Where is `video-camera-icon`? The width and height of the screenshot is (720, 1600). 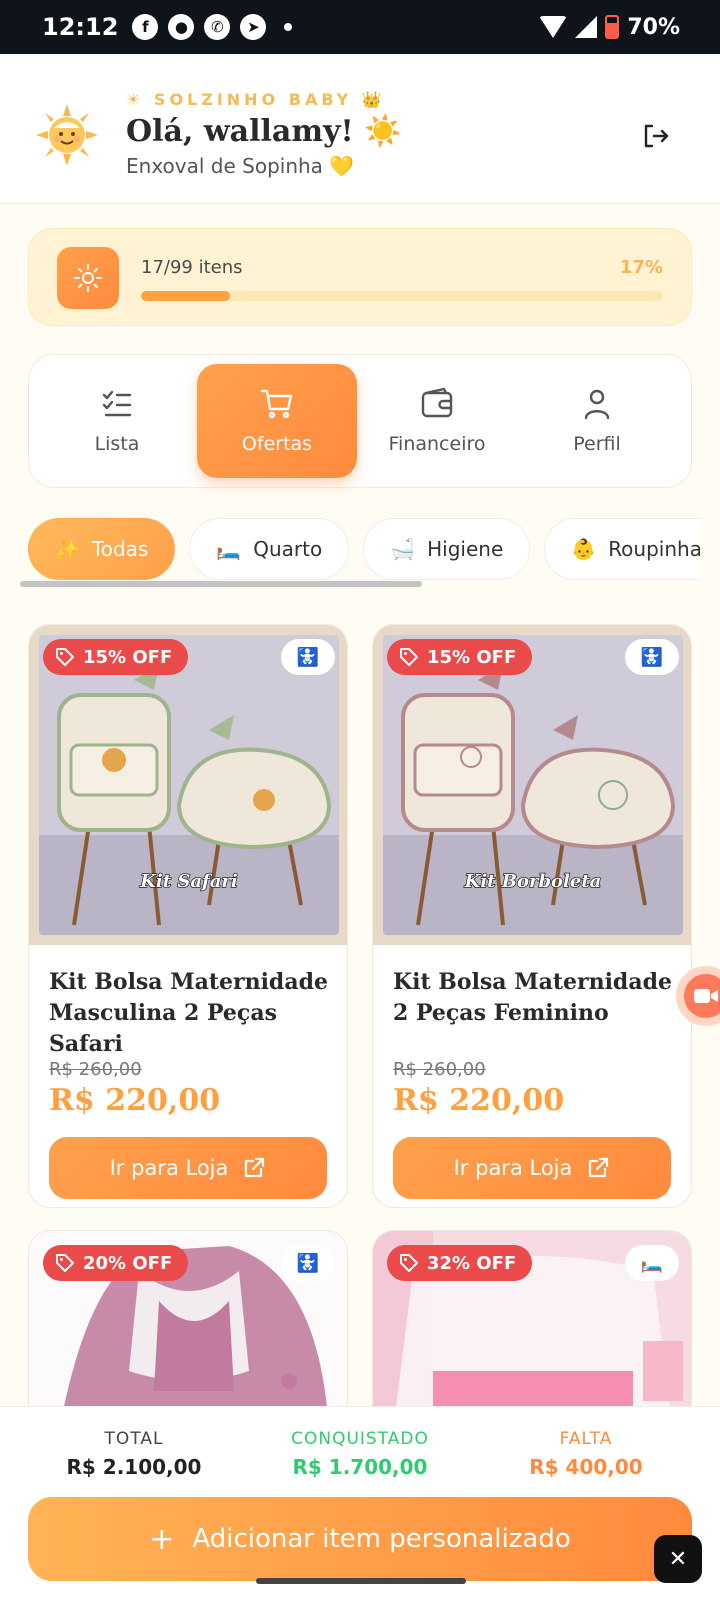
video-camera-icon is located at coordinates (706, 996).